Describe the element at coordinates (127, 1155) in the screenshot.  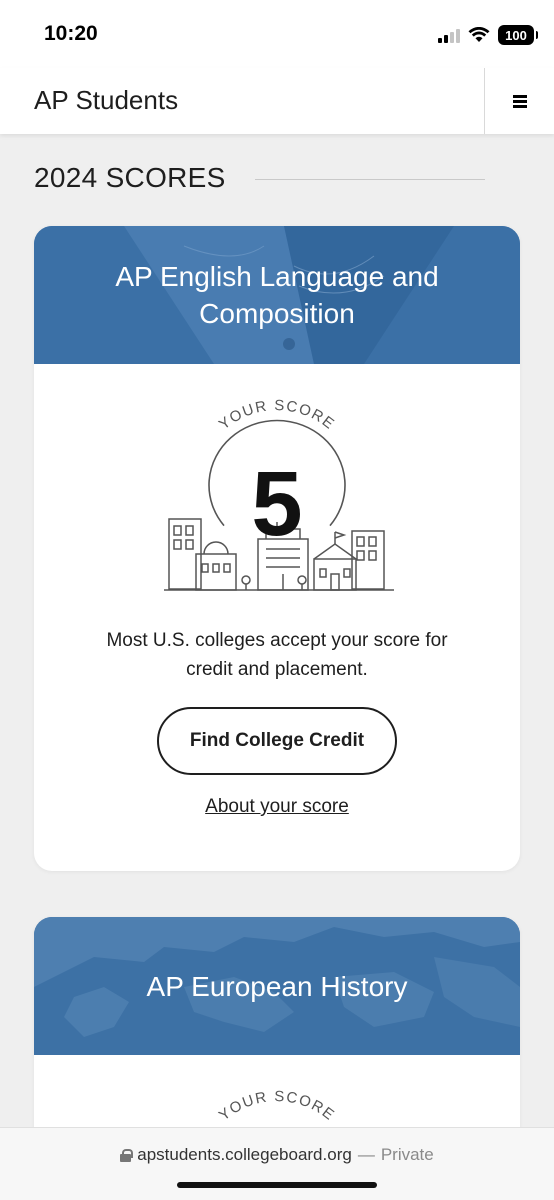
I see `lock-icon` at that location.